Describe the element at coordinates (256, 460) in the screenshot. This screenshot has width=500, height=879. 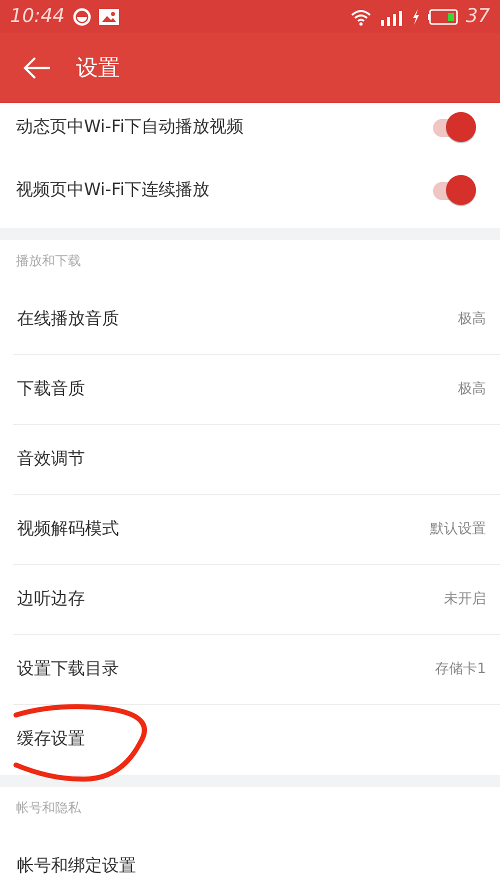
I see `settings-row: 音效调节` at that location.